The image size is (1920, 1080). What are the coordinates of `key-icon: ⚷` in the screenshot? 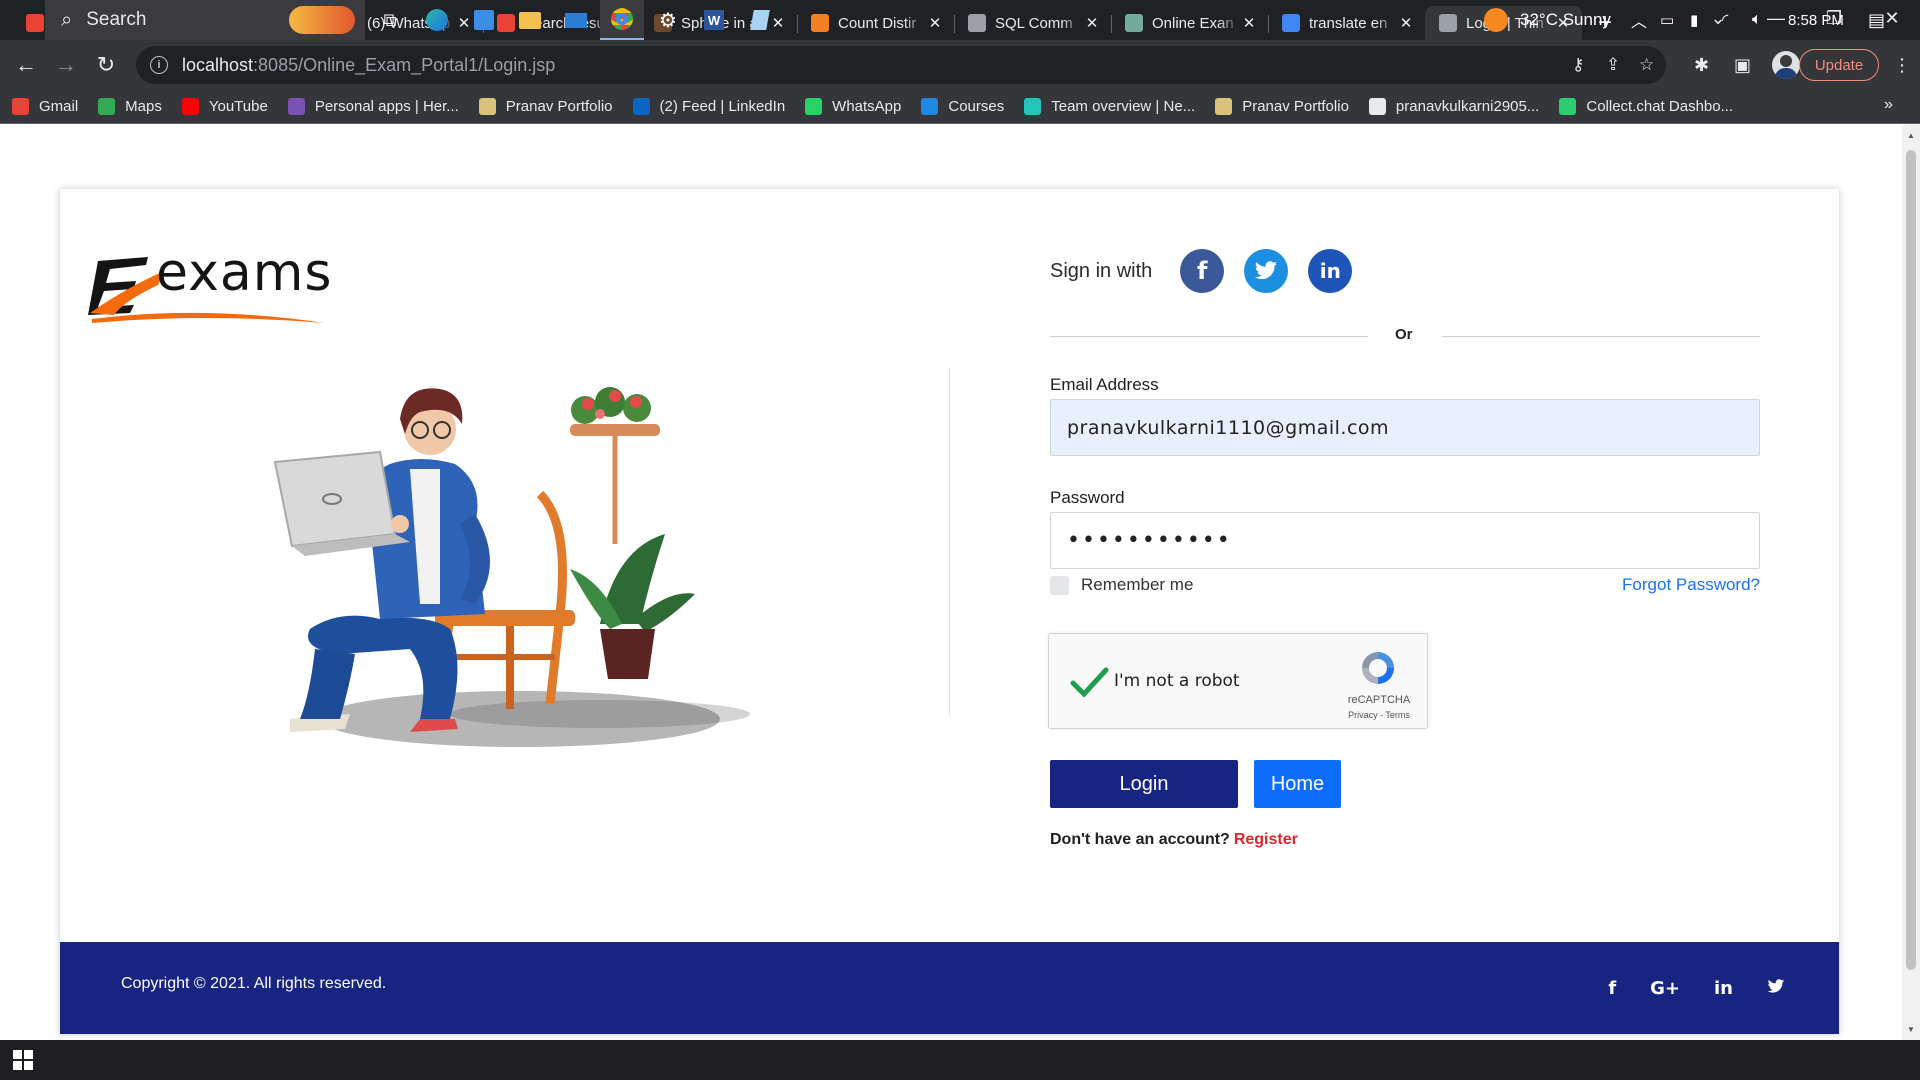 It's located at (1578, 65).